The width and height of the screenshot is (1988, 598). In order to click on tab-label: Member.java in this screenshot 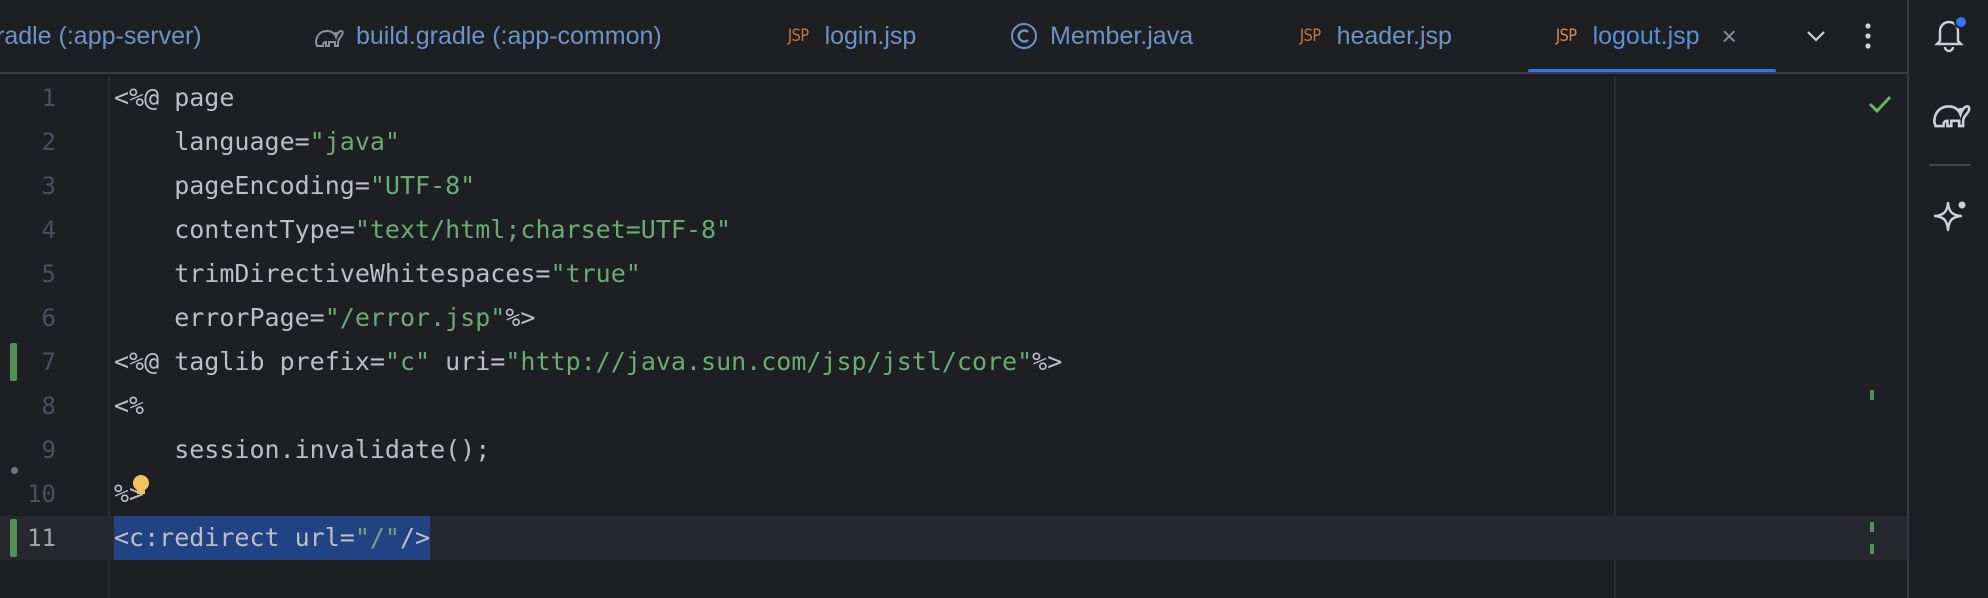, I will do `click(1122, 35)`.